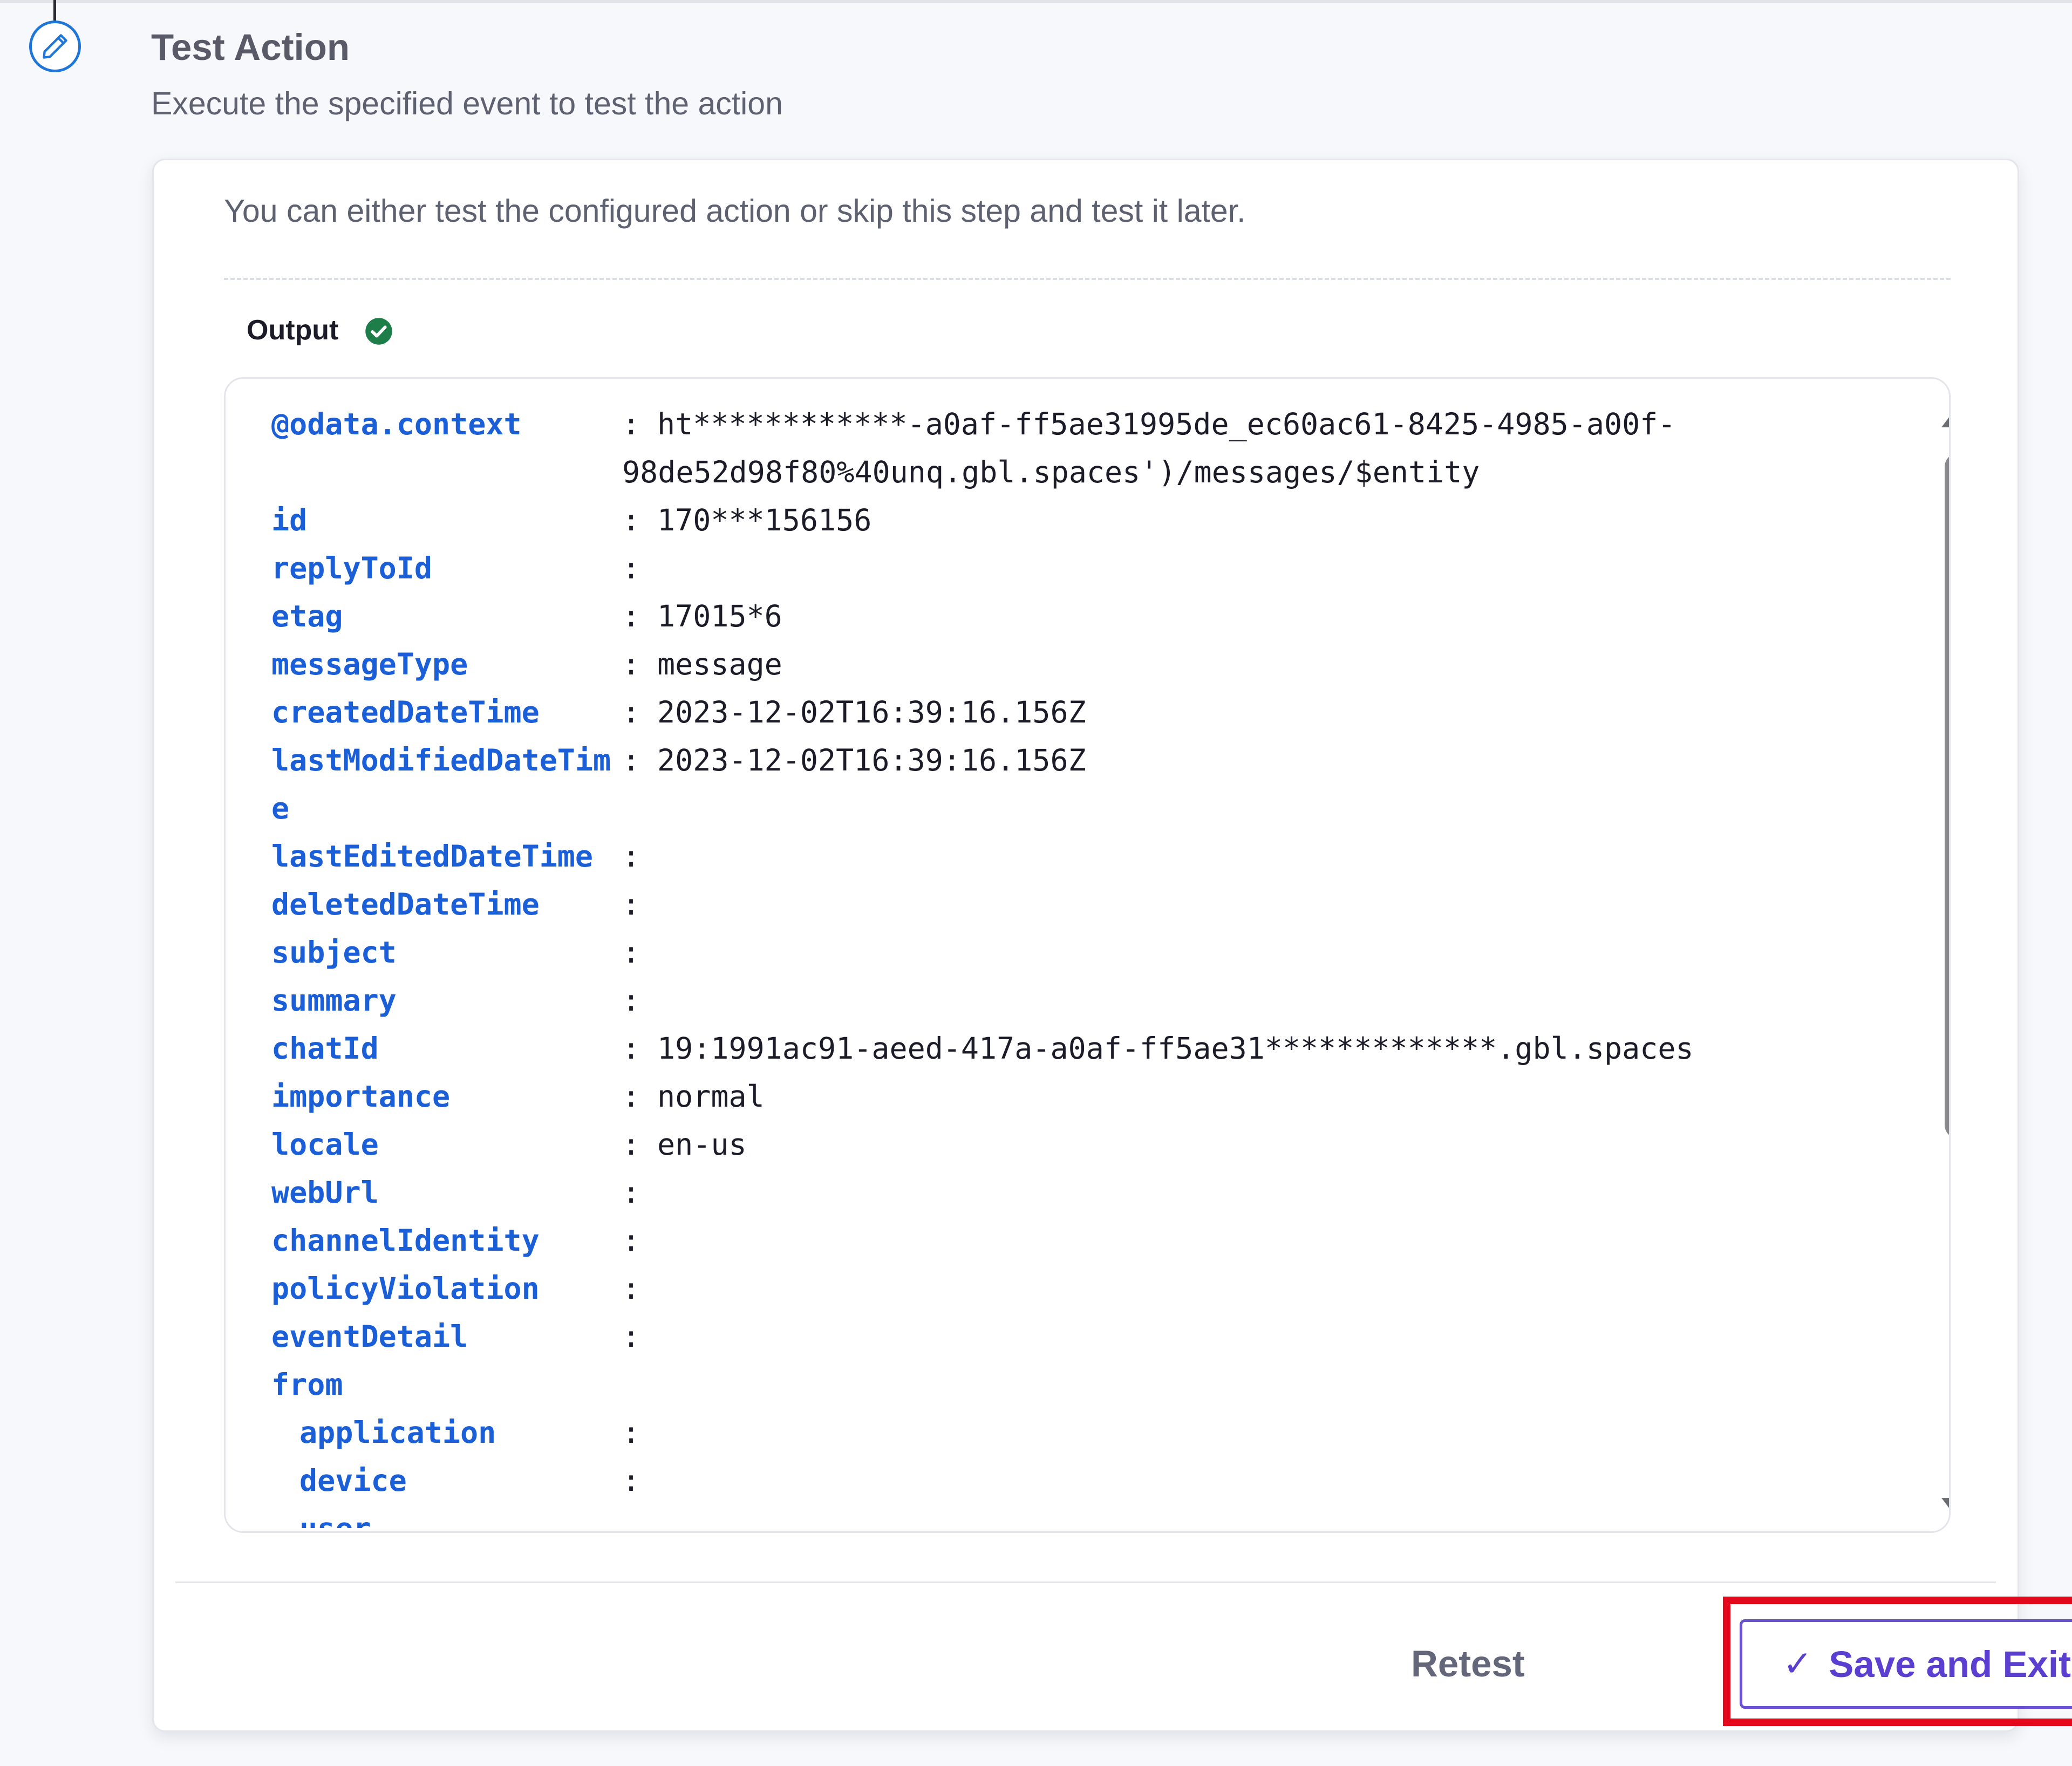 Image resolution: width=2072 pixels, height=1766 pixels. Describe the element at coordinates (378, 331) in the screenshot. I see `check-circle-icon` at that location.